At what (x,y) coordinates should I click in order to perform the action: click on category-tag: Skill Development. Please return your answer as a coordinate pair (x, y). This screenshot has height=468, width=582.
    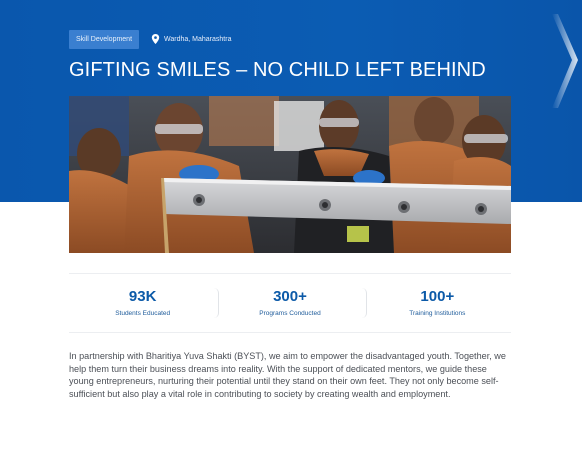
    Looking at the image, I should click on (104, 39).